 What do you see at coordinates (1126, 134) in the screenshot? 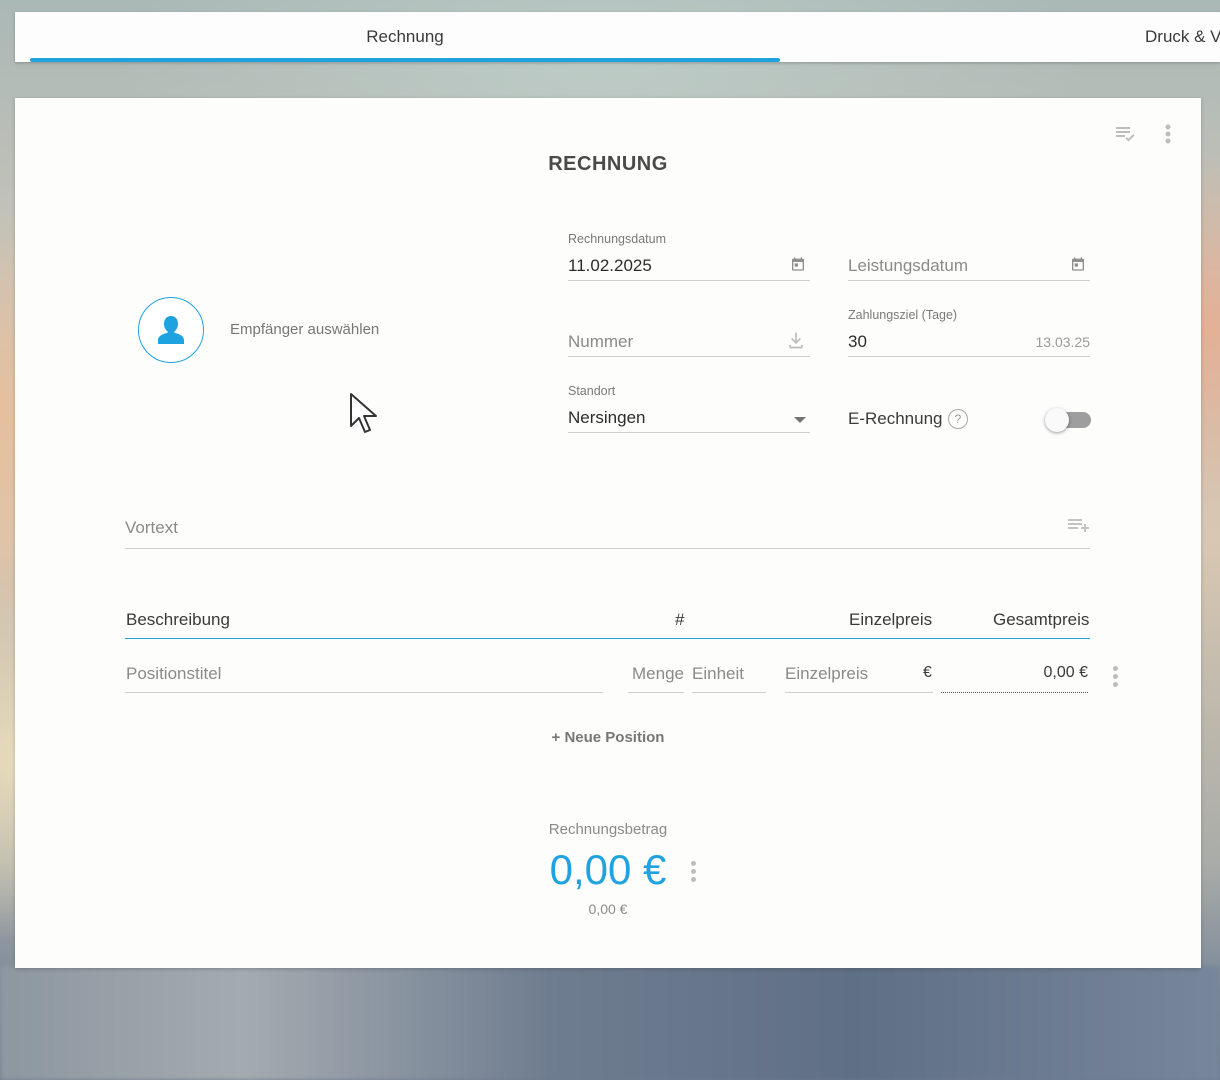
I see `playlist-check-icon` at bounding box center [1126, 134].